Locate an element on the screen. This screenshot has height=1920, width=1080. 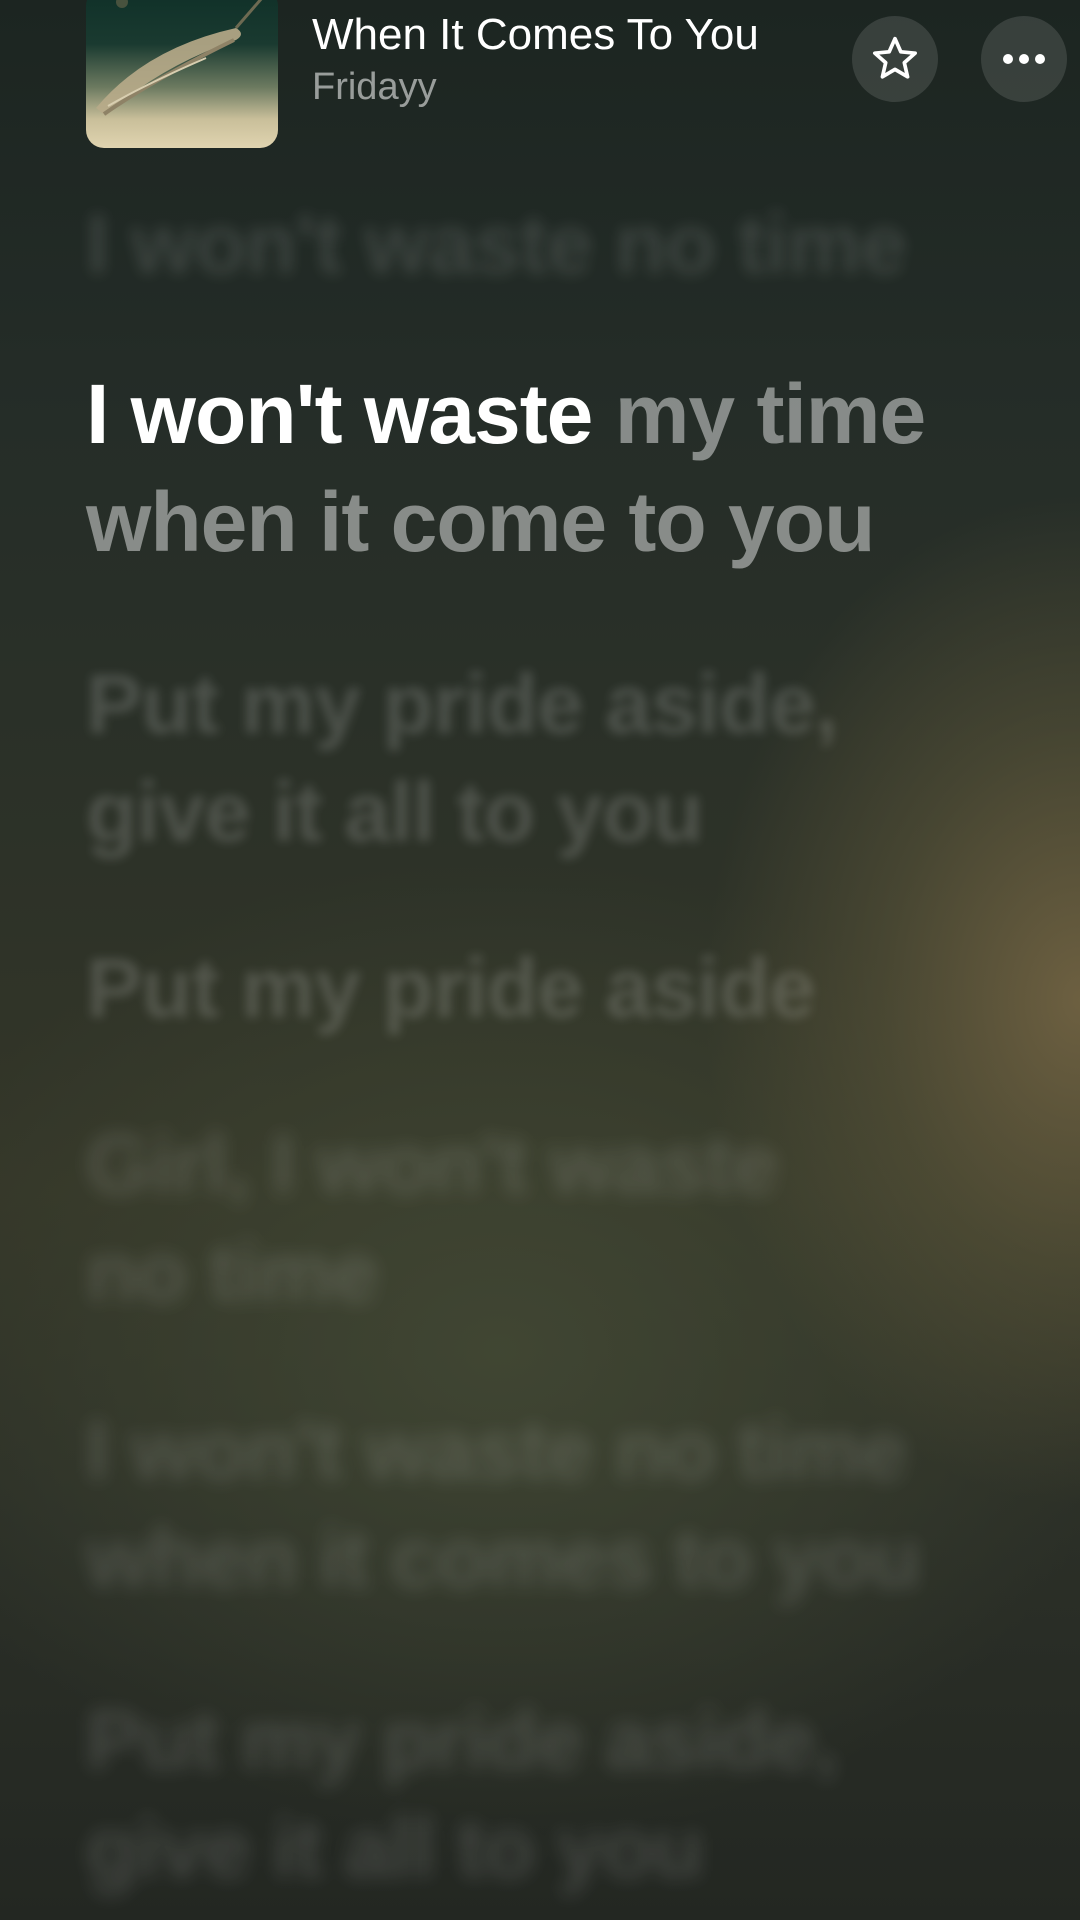
lyric-unsung-text: my time is located at coordinates (759, 414).